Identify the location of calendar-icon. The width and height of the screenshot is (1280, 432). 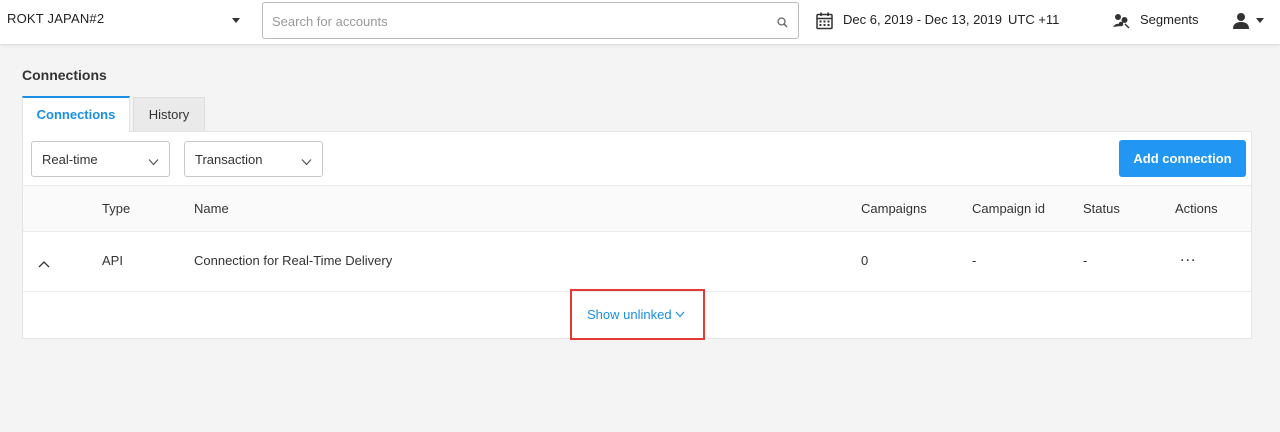
(824, 23).